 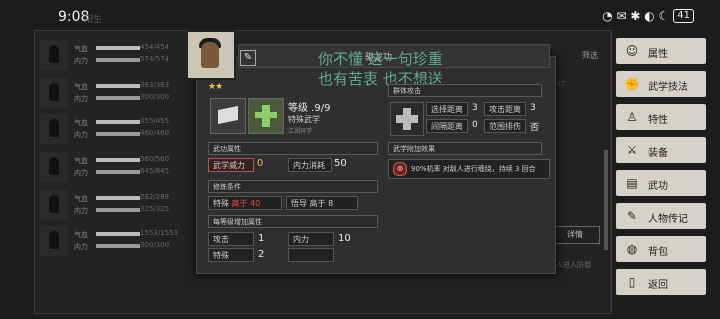 I want to click on party-header: 阳生, so click(x=93, y=20).